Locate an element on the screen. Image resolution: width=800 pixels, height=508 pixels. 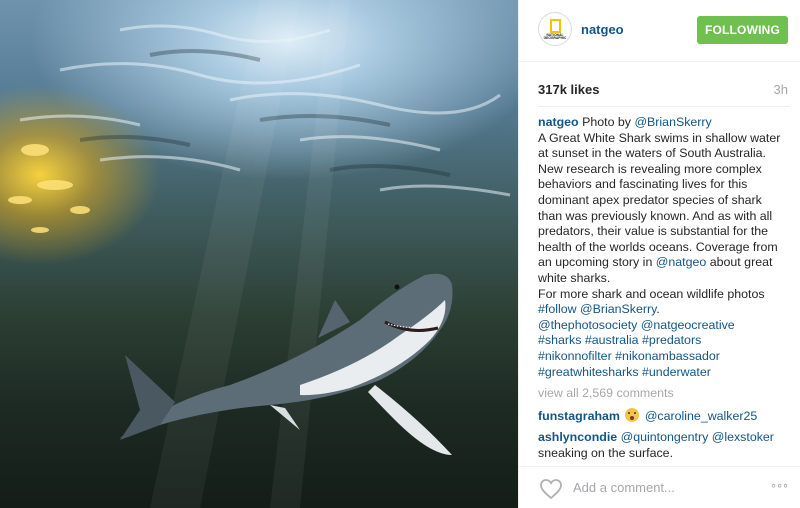
avatar: NATIONAL GEOGRAPHIC is located at coordinates (555, 29).